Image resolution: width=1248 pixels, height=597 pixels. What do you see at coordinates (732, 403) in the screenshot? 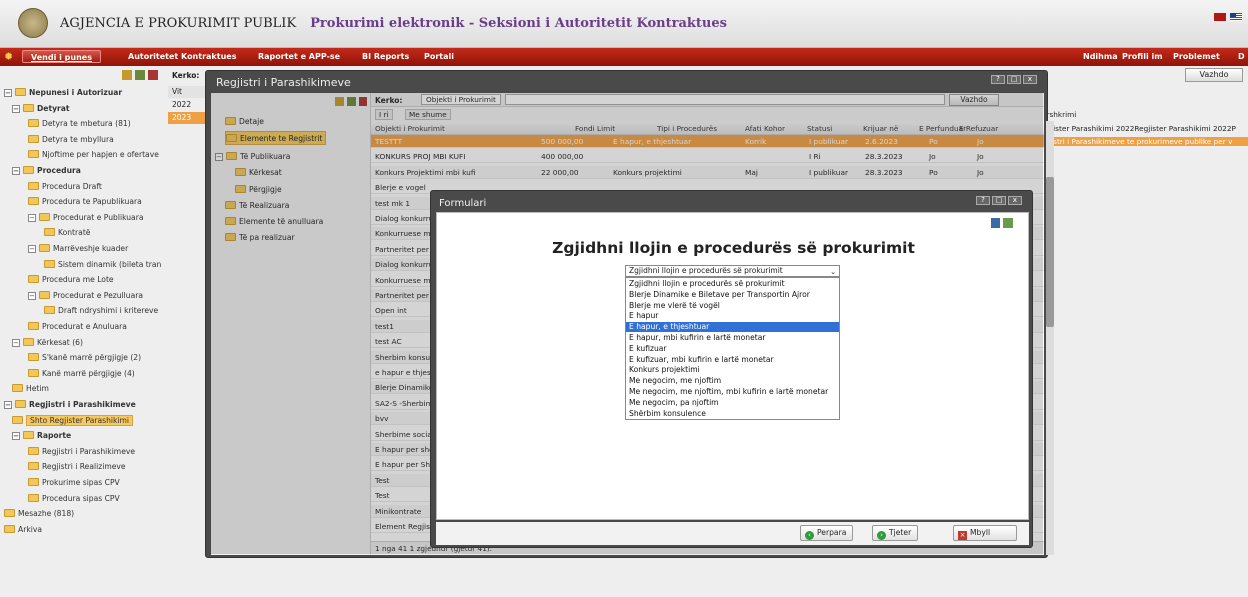
I see `dropdown-option: Me negocim, pa njoftim` at bounding box center [732, 403].